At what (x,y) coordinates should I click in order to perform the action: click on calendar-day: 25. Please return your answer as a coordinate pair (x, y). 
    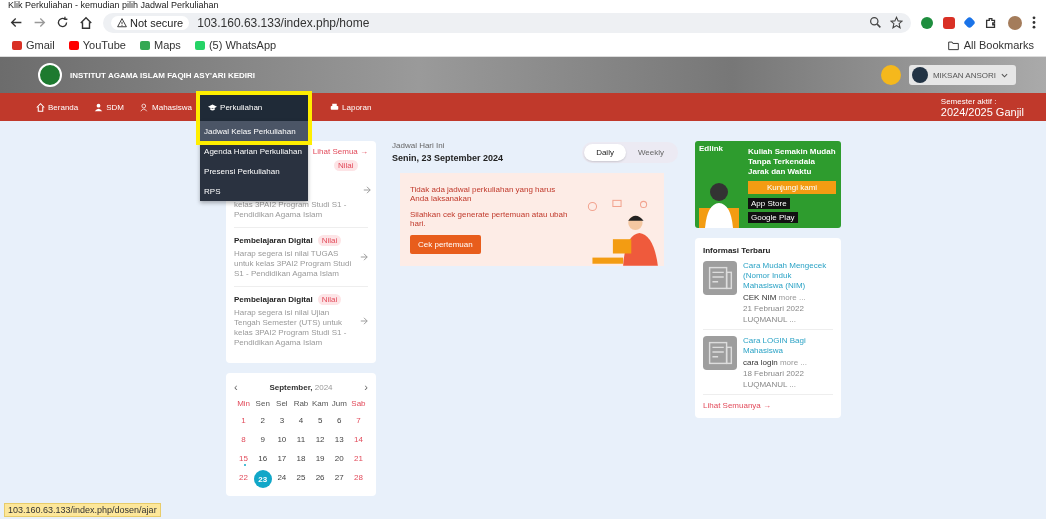
    Looking at the image, I should click on (301, 477).